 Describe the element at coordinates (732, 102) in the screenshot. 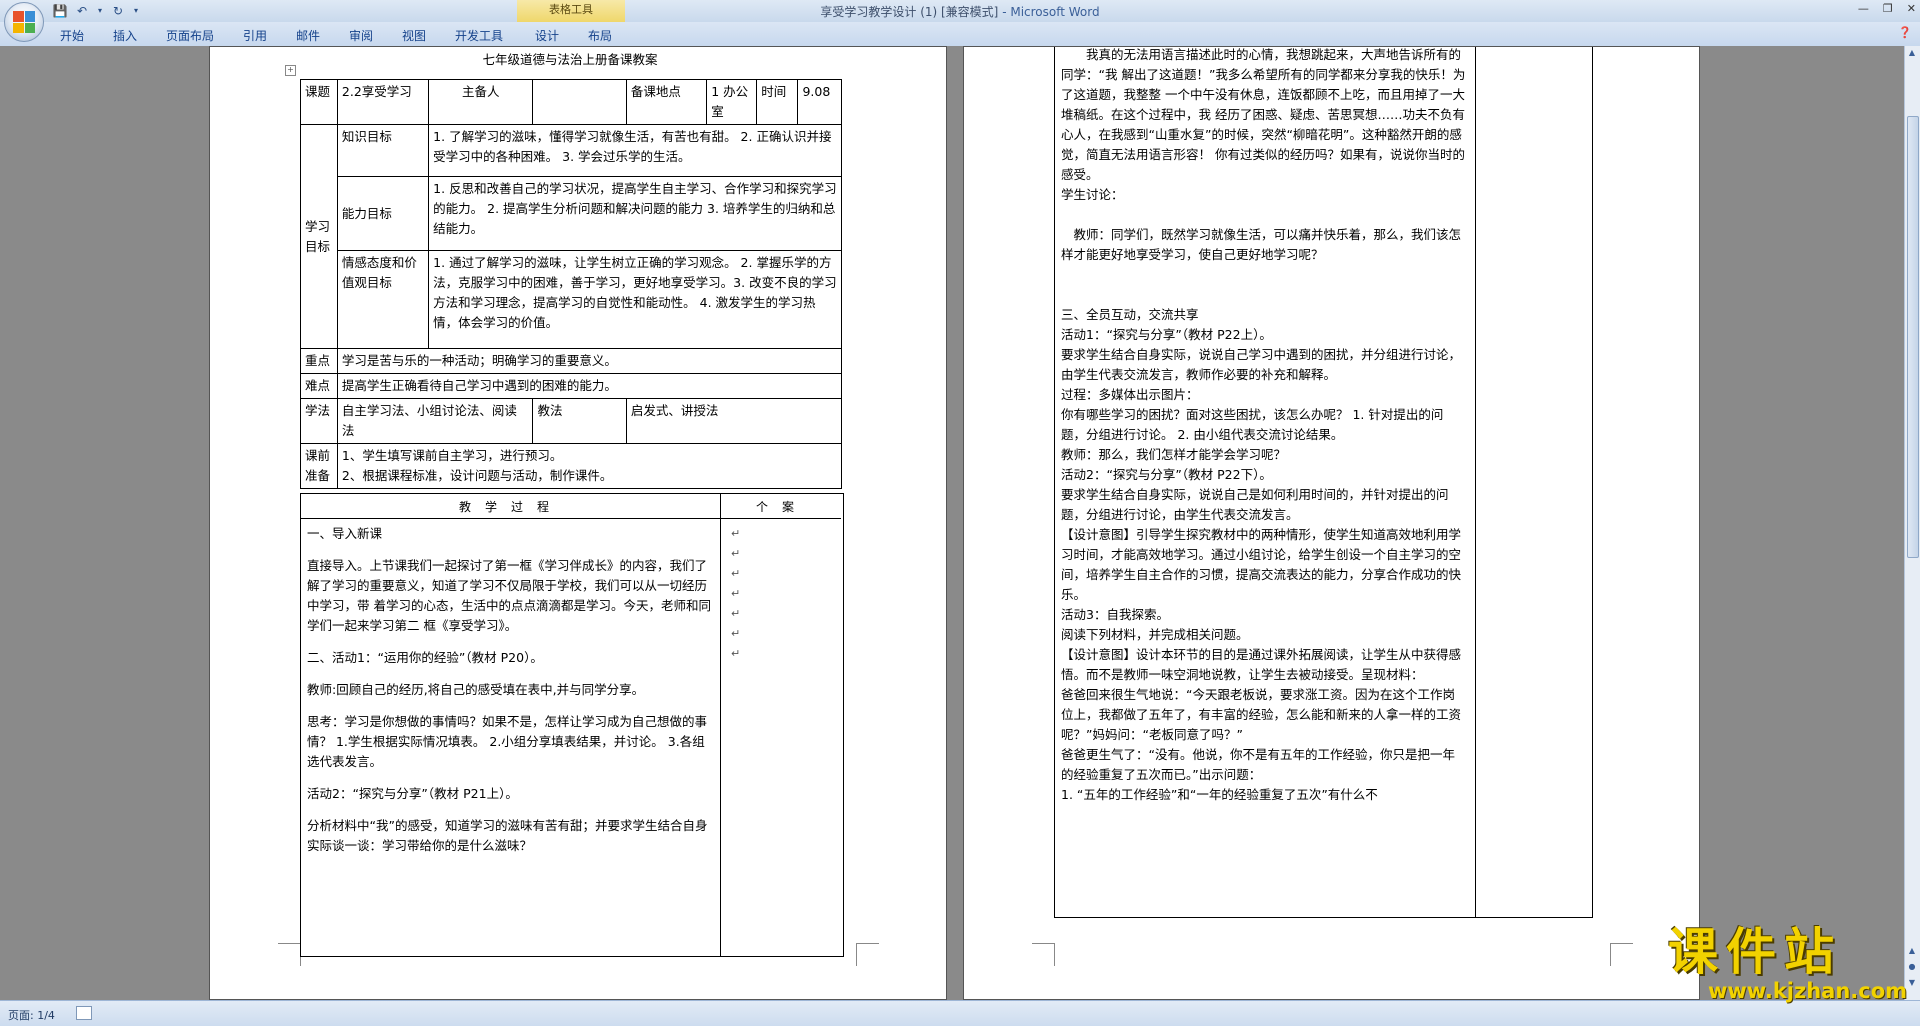

I see `location-value: 1 办公室` at that location.